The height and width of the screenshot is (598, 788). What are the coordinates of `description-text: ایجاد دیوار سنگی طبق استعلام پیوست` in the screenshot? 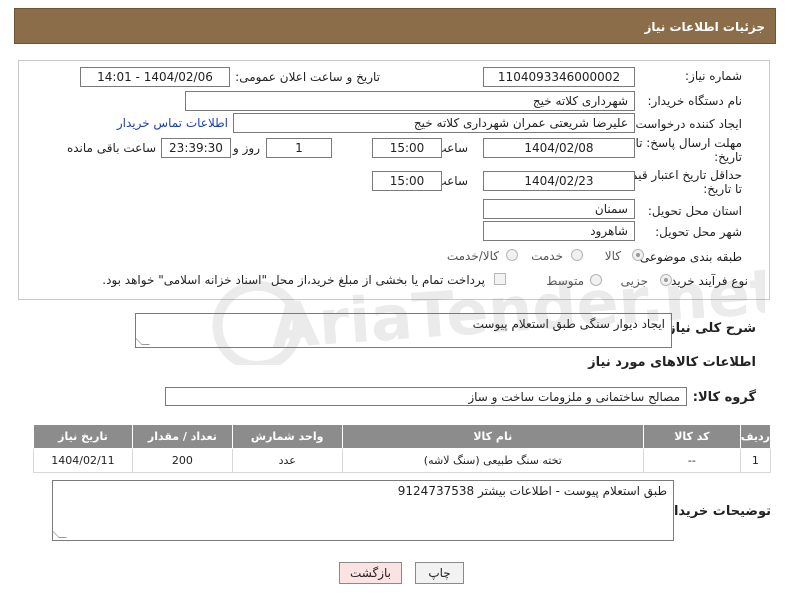 It's located at (568, 324).